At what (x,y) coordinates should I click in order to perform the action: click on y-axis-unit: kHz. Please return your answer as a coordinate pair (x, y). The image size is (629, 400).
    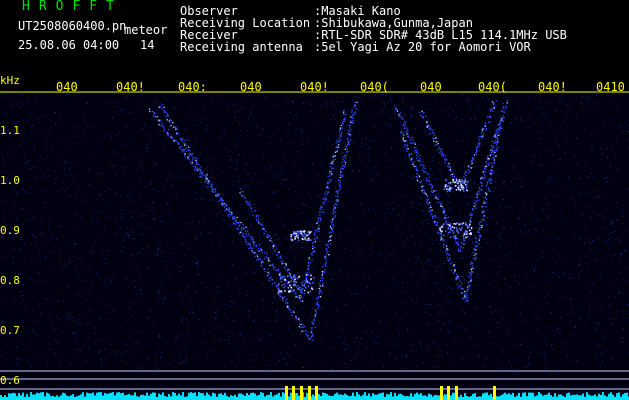
    Looking at the image, I should click on (10, 80).